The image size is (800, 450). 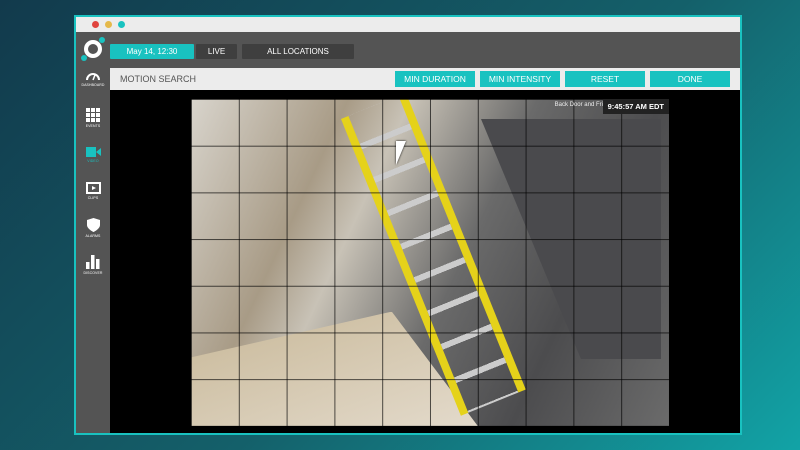 What do you see at coordinates (93, 85) in the screenshot?
I see `sidebar-item-label: DASHBOARD` at bounding box center [93, 85].